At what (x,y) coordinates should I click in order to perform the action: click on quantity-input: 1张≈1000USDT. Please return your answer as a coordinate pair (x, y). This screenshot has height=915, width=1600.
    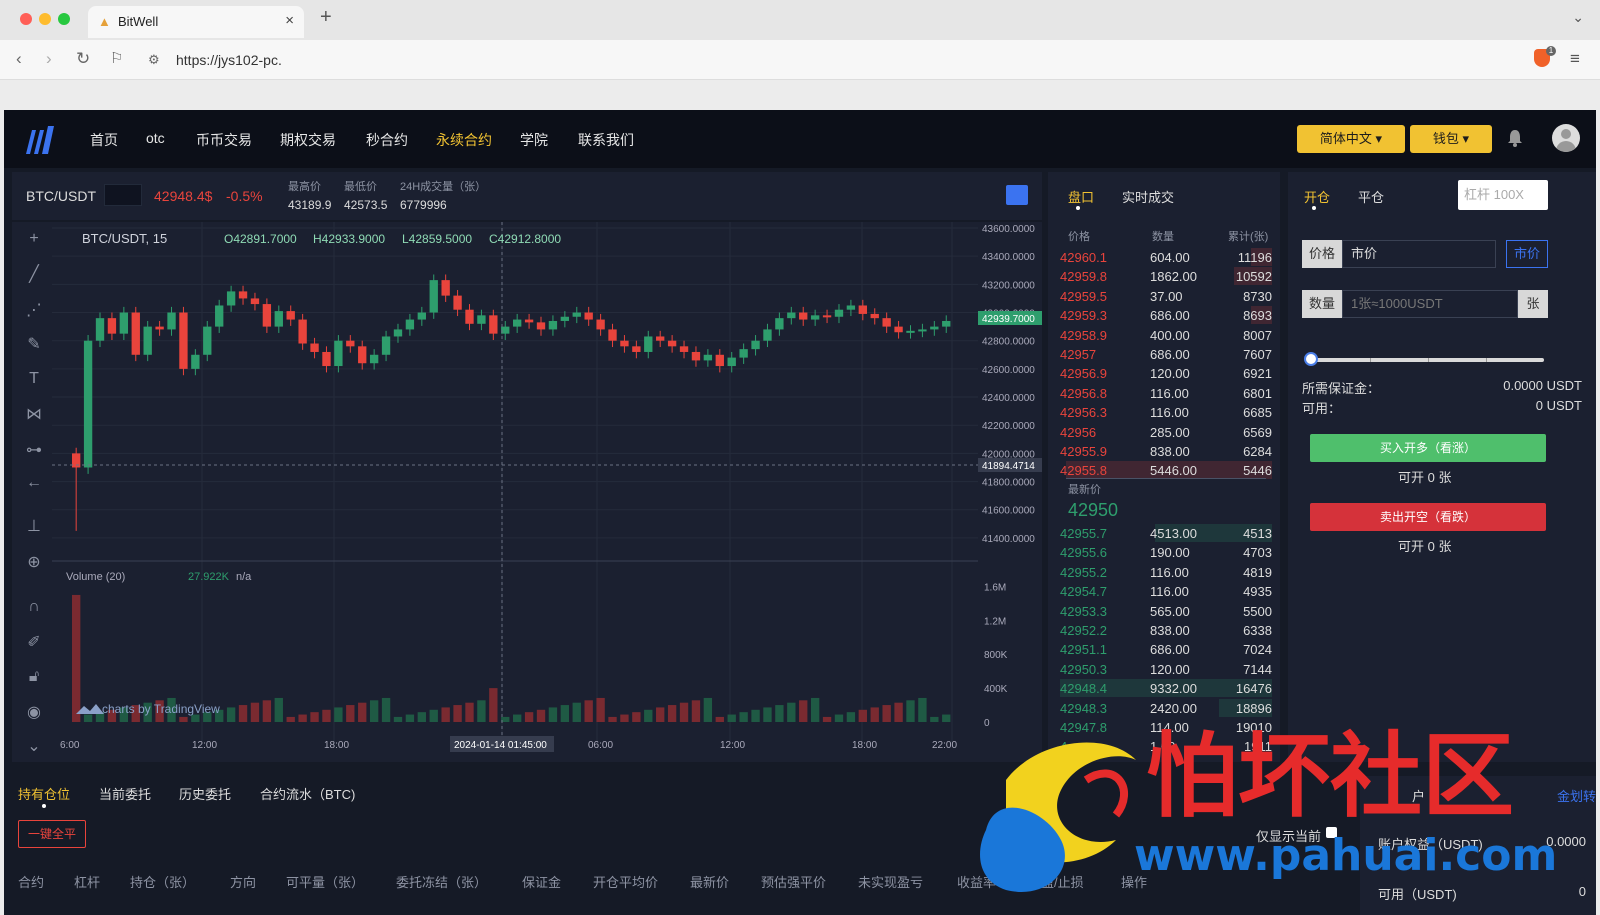
    Looking at the image, I should click on (1430, 304).